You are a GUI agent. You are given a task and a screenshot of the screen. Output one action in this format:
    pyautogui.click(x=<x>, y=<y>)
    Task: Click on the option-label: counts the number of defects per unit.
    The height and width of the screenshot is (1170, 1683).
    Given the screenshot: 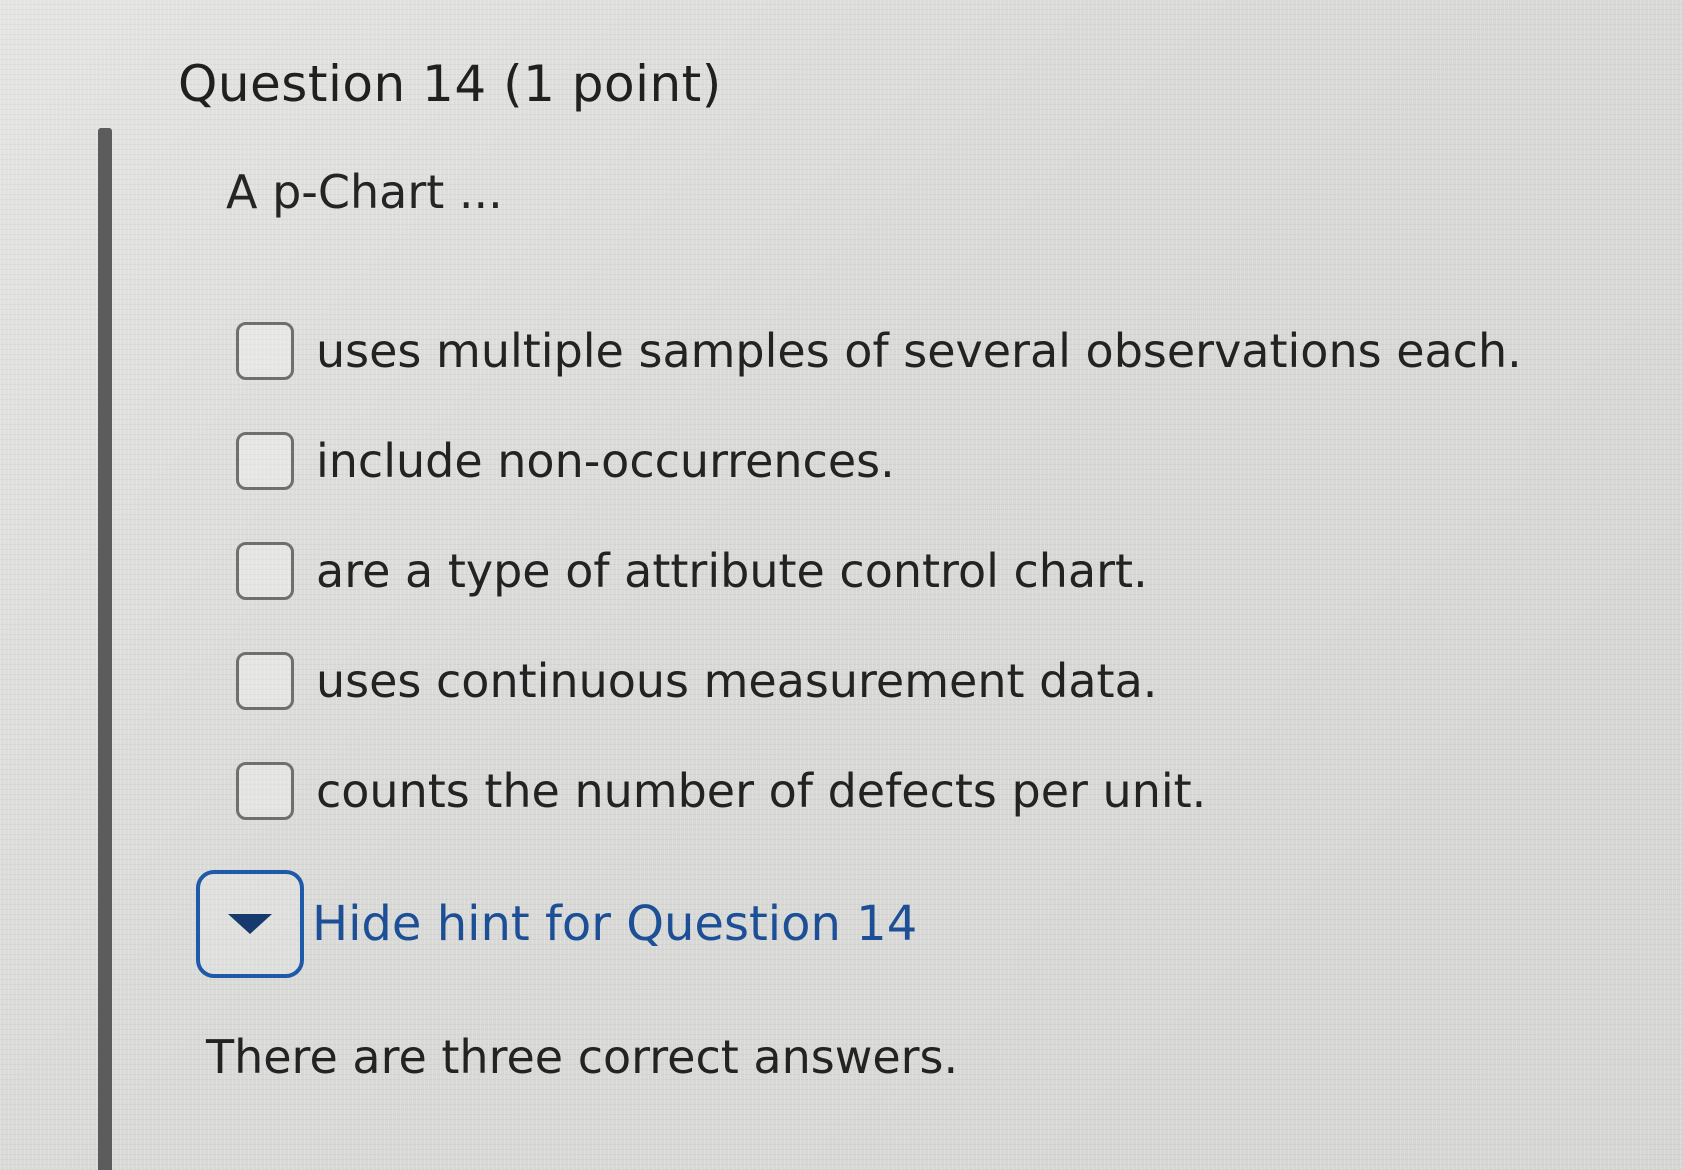 What is the action you would take?
    pyautogui.click(x=761, y=791)
    